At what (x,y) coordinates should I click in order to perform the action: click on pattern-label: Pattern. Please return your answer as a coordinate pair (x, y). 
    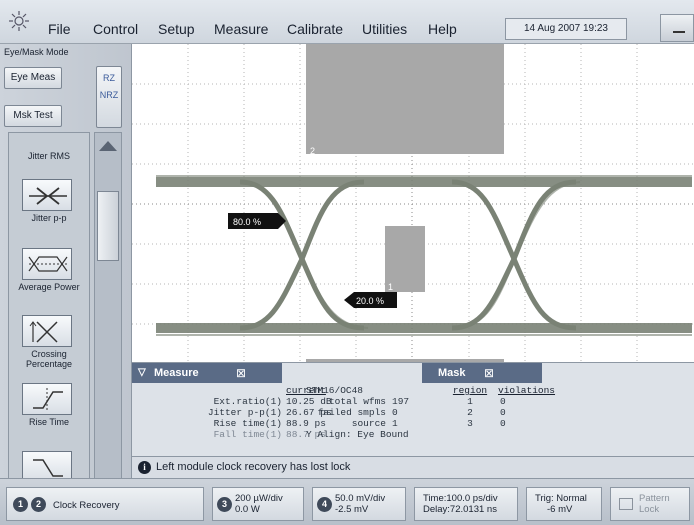
    Looking at the image, I should click on (654, 498).